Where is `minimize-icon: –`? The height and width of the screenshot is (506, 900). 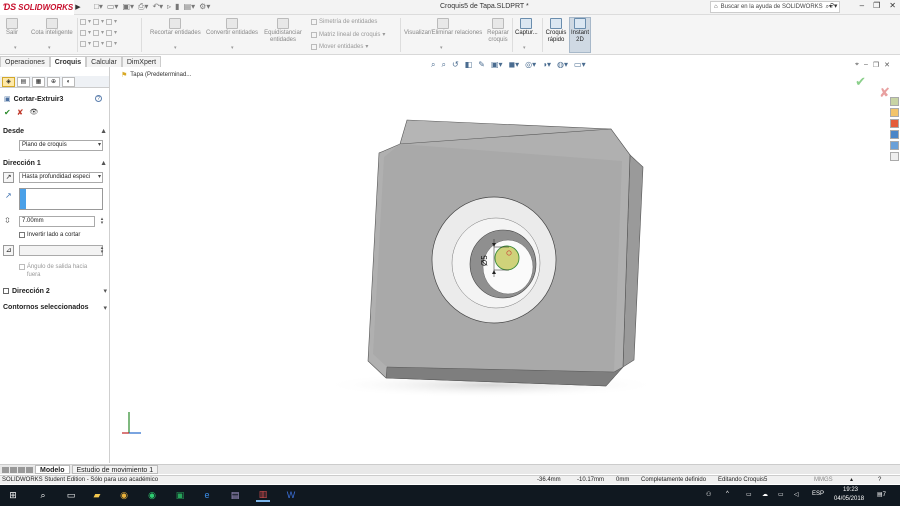 minimize-icon: – is located at coordinates (862, 5).